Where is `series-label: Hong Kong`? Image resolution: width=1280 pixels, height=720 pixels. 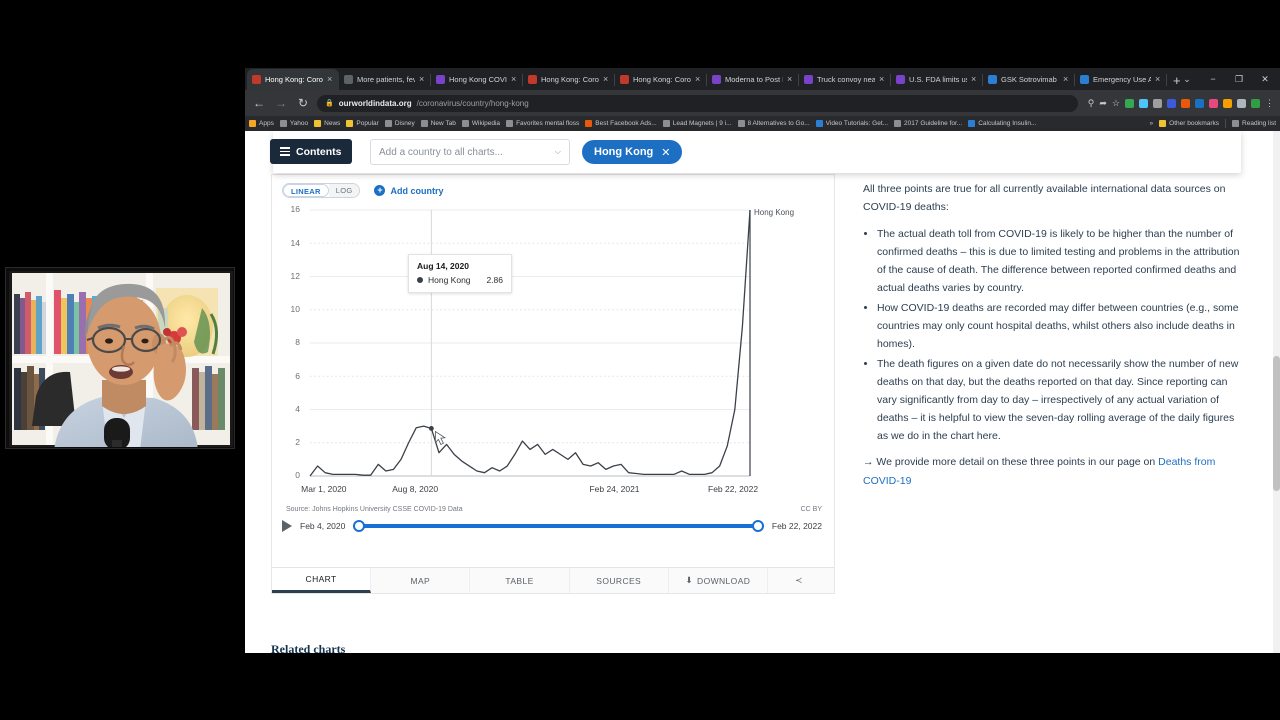 series-label: Hong Kong is located at coordinates (774, 213).